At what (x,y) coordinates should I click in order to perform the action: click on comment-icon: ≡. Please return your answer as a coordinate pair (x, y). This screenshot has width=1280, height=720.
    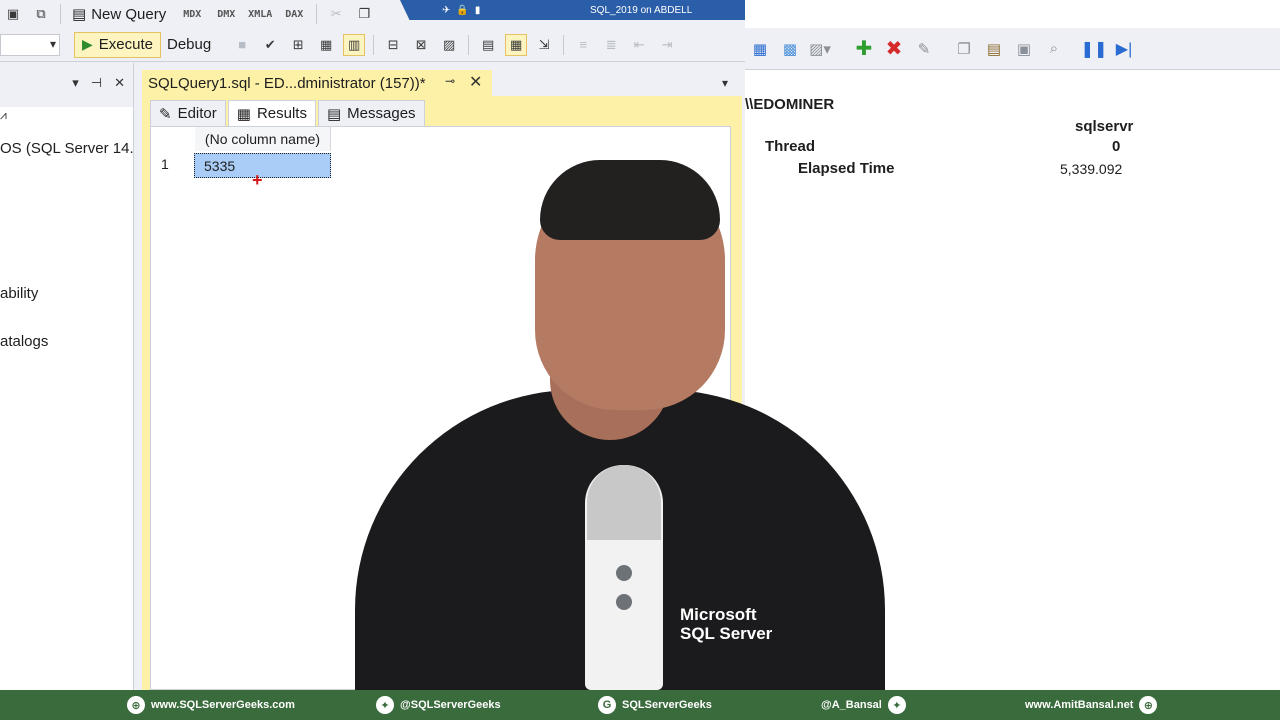
    Looking at the image, I should click on (583, 45).